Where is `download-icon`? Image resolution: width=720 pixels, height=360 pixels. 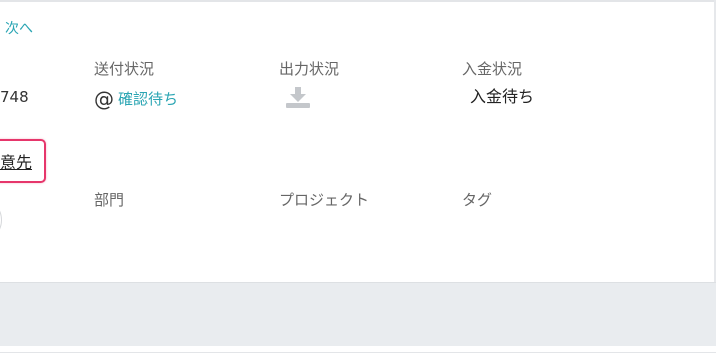
download-icon is located at coordinates (298, 97).